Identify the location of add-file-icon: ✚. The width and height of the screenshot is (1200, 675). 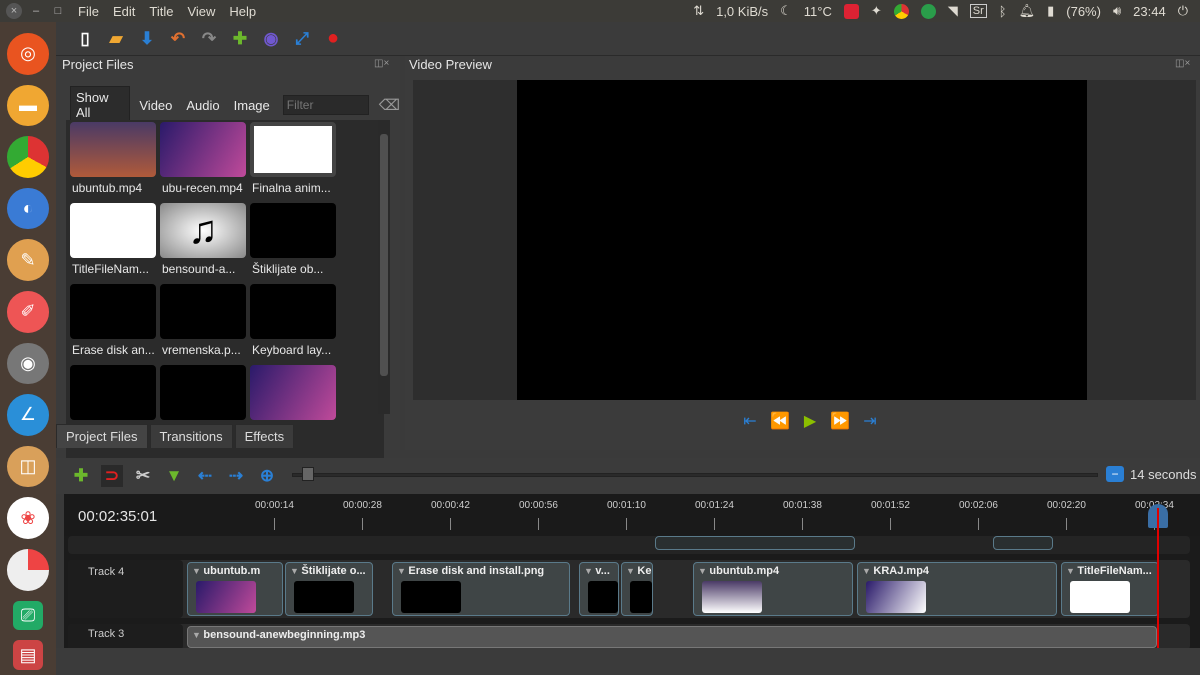
(240, 39).